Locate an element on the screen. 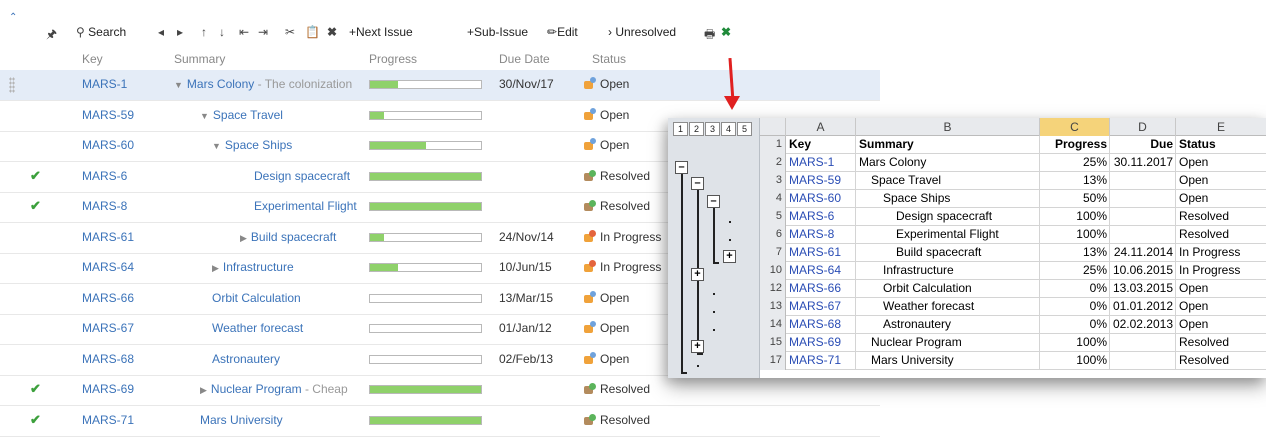 Image resolution: width=1266 pixels, height=437 pixels. summary-link: Infrastructure is located at coordinates (258, 267).